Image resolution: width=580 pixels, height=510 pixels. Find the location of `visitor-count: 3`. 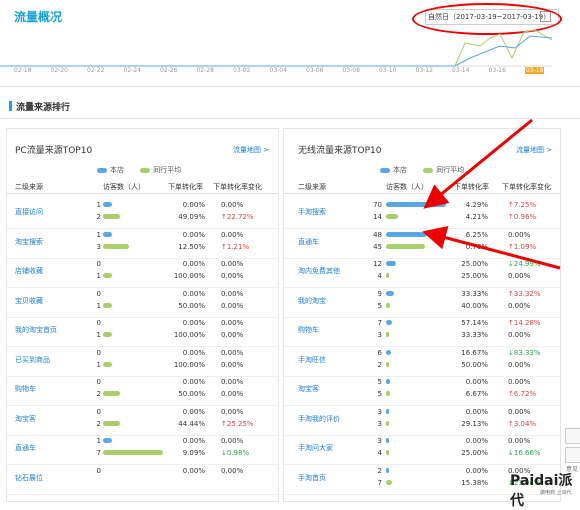

visitor-count: 3 is located at coordinates (379, 441).